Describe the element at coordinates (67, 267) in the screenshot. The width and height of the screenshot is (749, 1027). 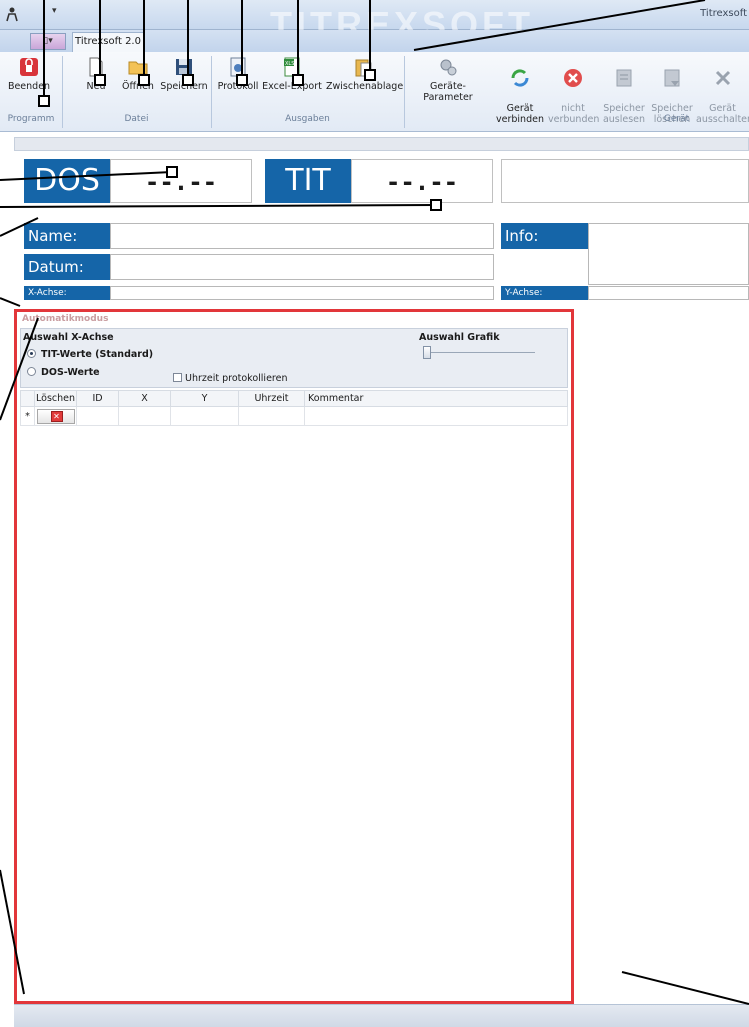
I see `datum-label: Datum:` at that location.